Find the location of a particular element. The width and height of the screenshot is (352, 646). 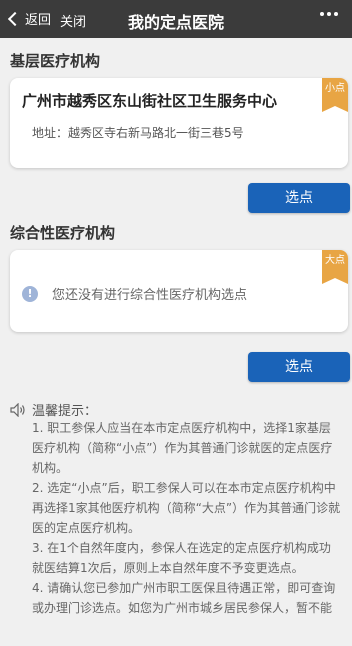

general-section-label: 综合性医疗机构 is located at coordinates (63, 233).